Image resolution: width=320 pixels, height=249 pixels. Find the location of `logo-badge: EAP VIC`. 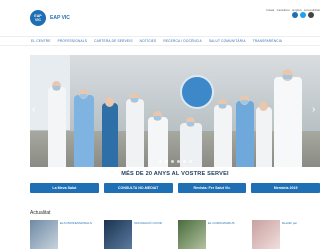

logo-badge: EAP VIC is located at coordinates (38, 18).